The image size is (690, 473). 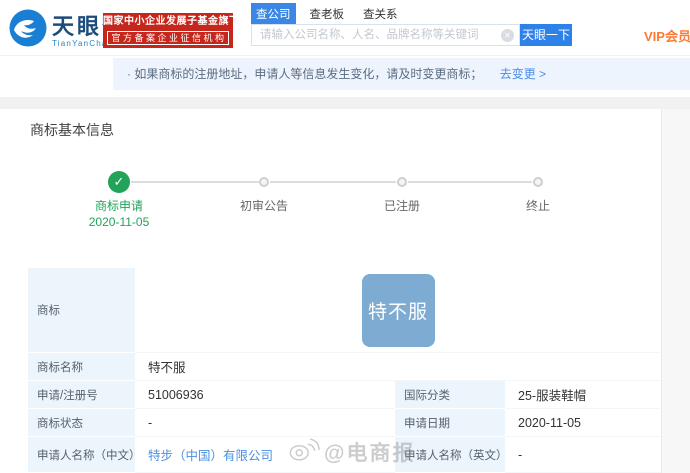 I want to click on trademark-image: 特不服, so click(x=398, y=310).